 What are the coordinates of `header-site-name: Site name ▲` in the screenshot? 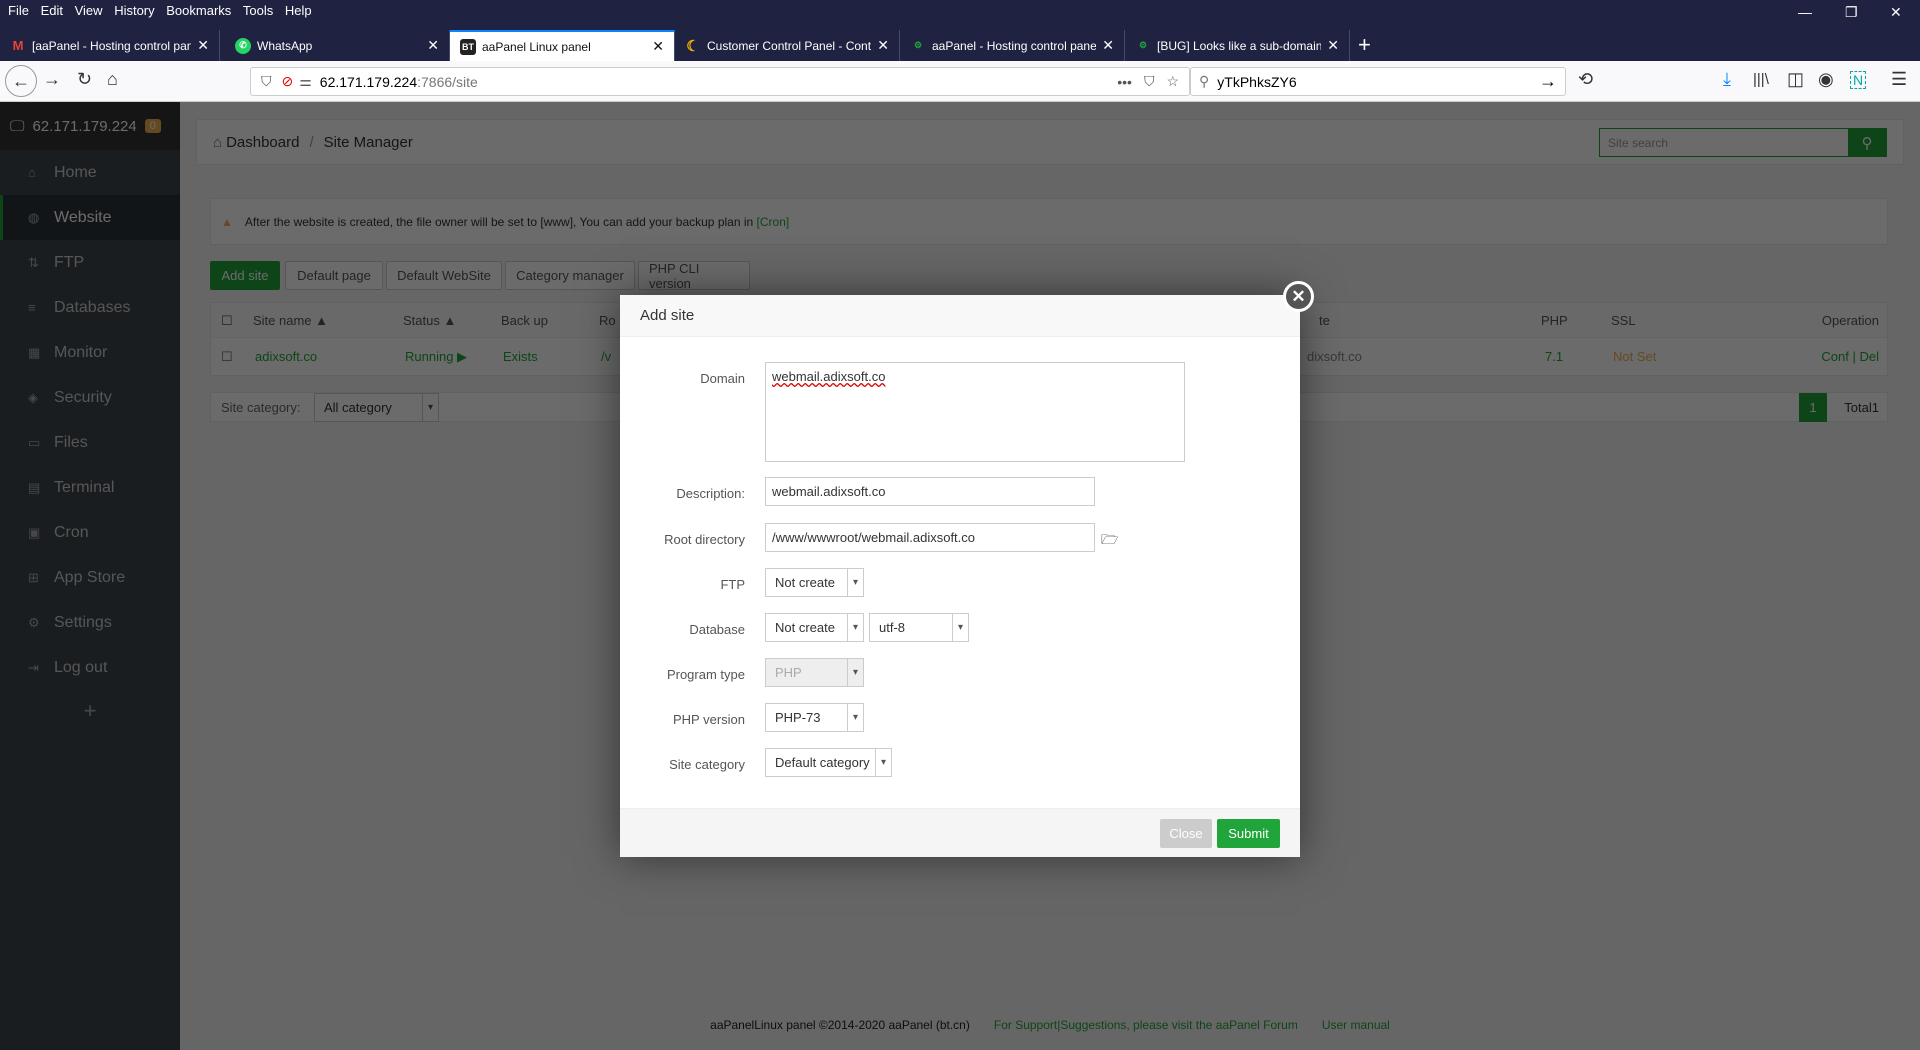 It's located at (290, 320).